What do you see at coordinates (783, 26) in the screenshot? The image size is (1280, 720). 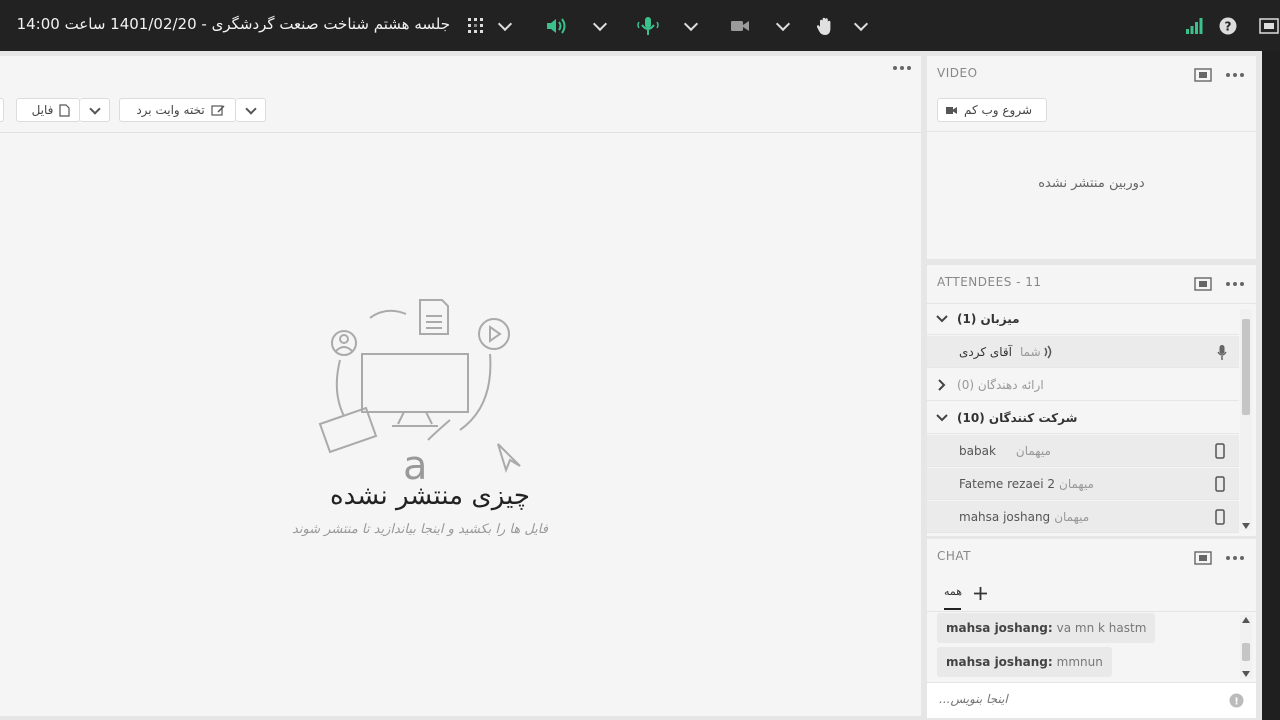 I see `camera-dropdown` at bounding box center [783, 26].